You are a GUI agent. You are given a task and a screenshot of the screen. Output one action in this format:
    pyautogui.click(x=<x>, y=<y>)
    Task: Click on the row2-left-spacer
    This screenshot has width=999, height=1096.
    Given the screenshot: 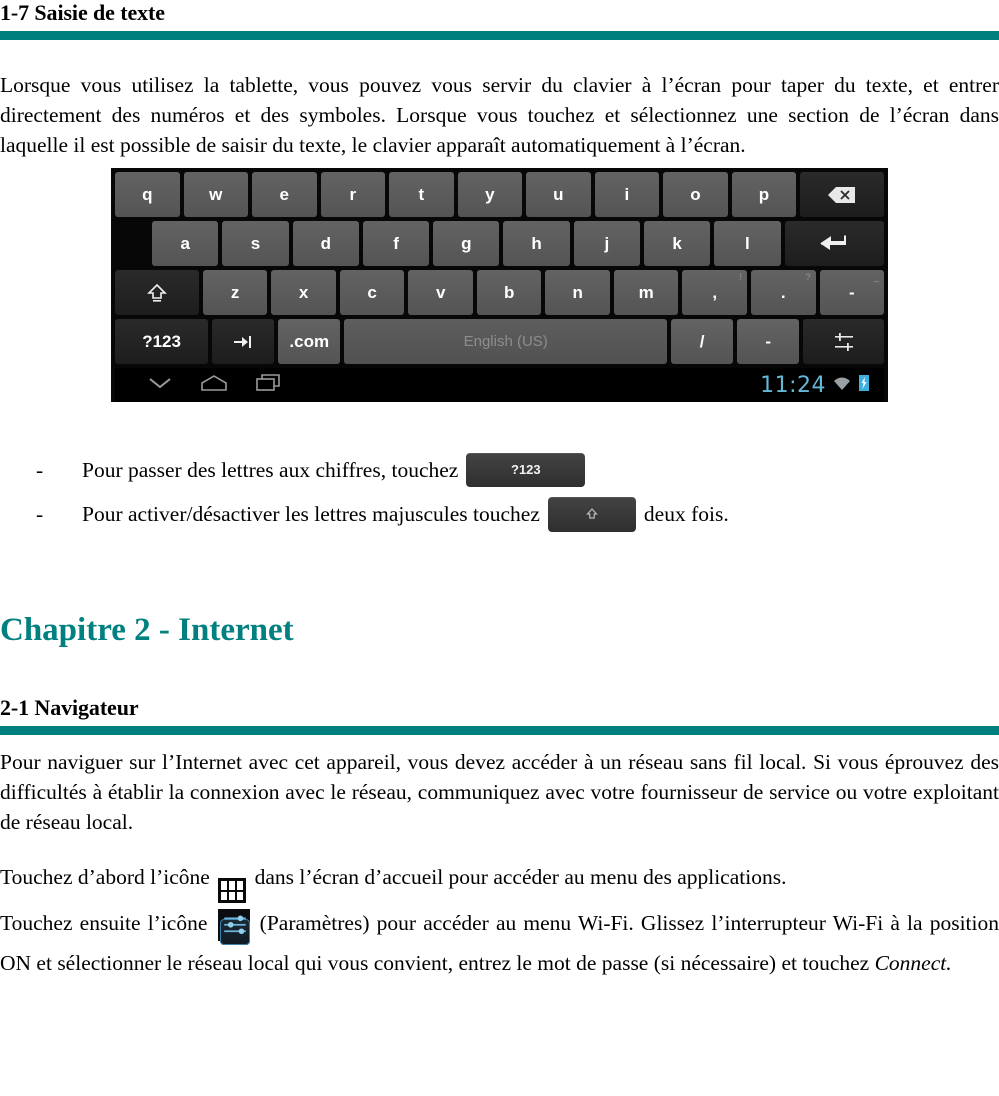 What is the action you would take?
    pyautogui.click(x=131, y=243)
    